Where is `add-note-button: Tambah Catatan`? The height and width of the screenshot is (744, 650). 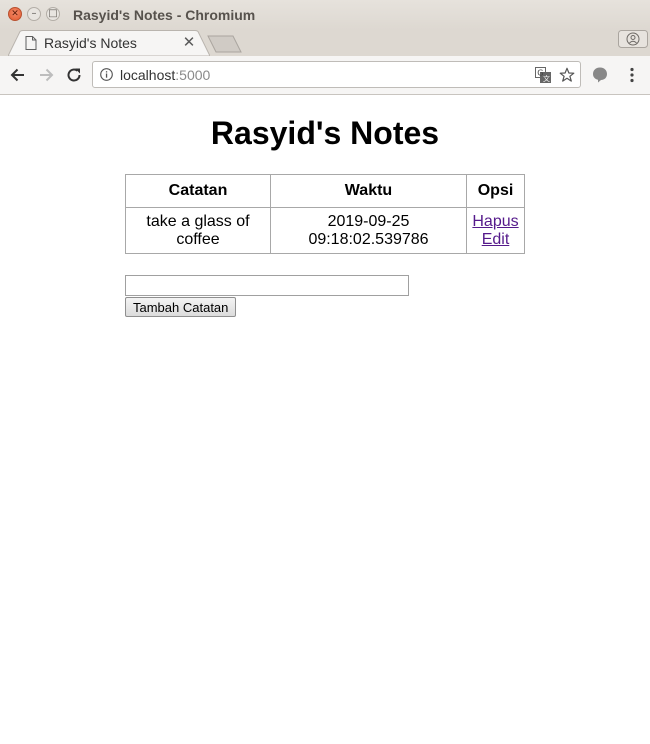
add-note-button: Tambah Catatan is located at coordinates (181, 307).